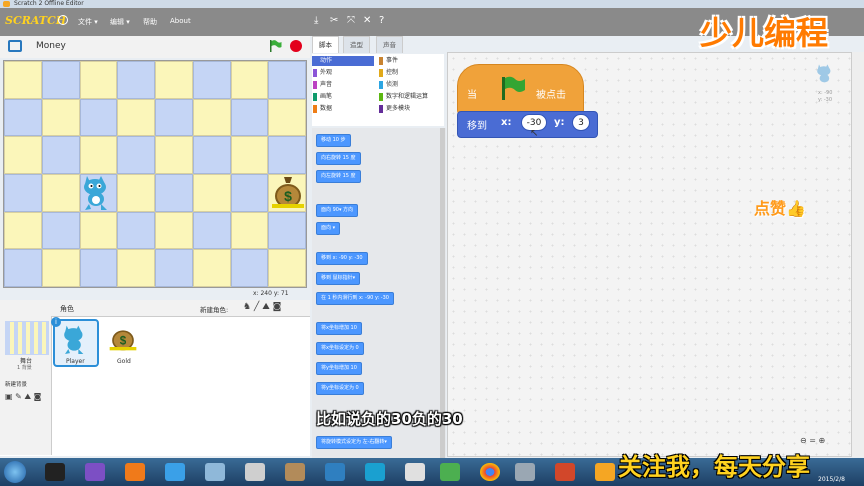 The image size is (864, 486). What do you see at coordinates (296, 46) in the screenshot?
I see `stop-button` at bounding box center [296, 46].